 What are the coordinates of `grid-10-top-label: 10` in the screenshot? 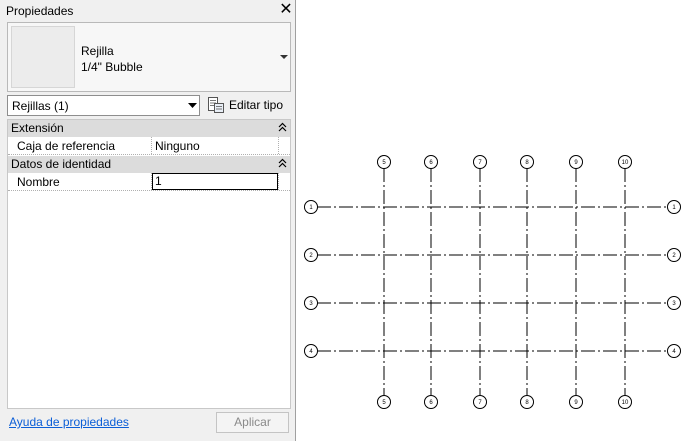 It's located at (625, 163).